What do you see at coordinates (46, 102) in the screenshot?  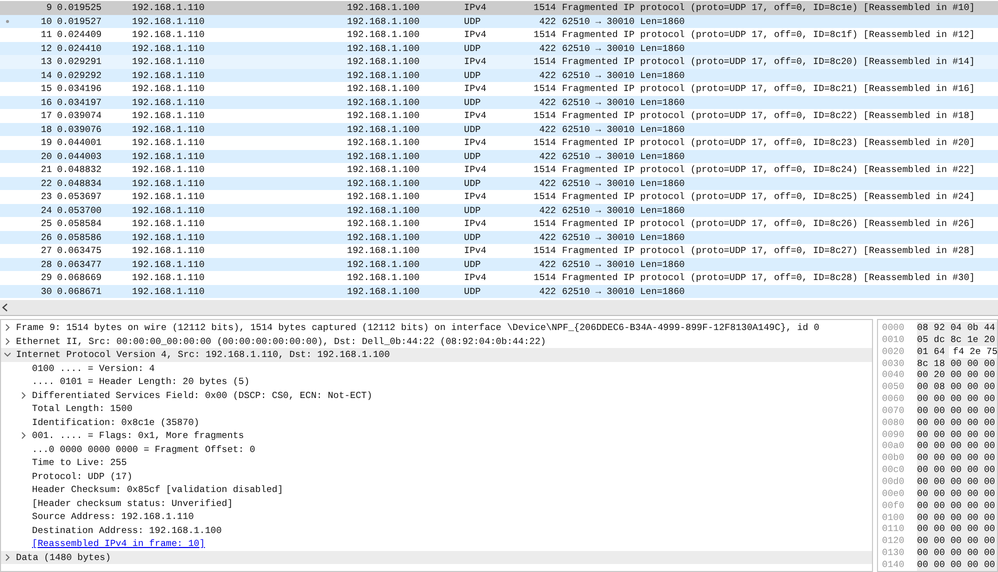 I see `packet-number: 16` at bounding box center [46, 102].